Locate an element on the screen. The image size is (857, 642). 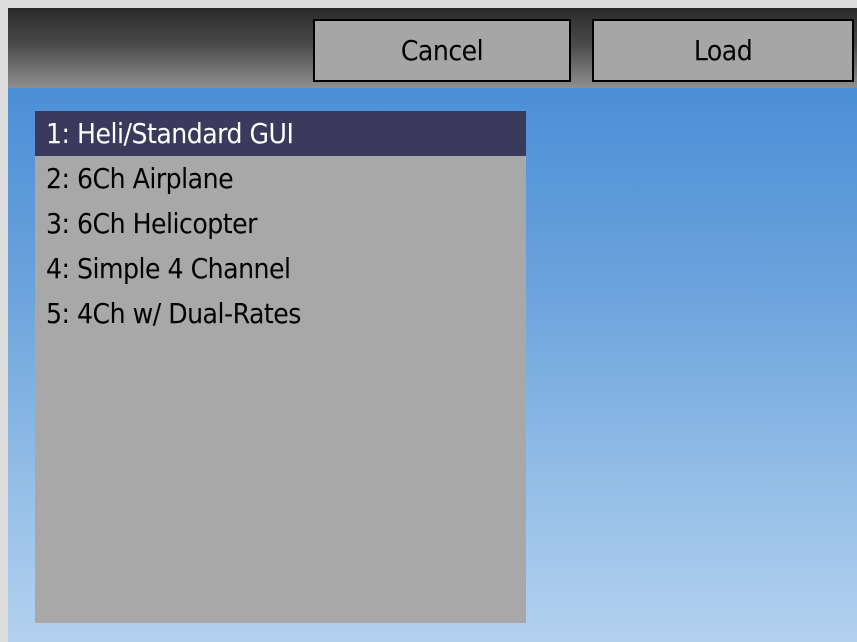
list-item-model-3: 3: 6Ch Helicopter is located at coordinates (280, 223).